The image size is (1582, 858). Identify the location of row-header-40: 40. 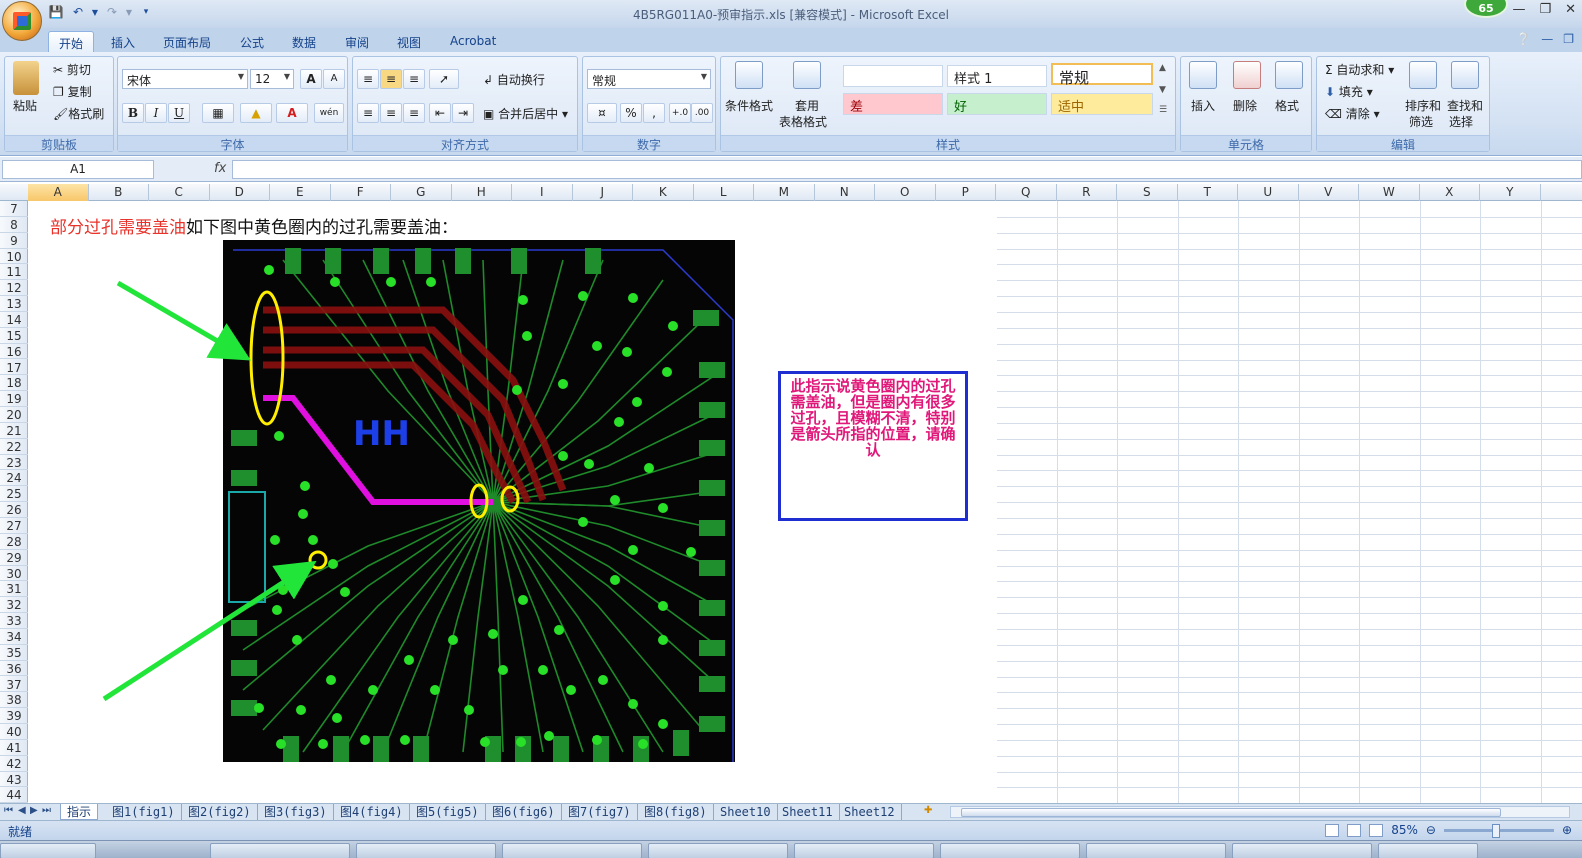
(14, 732).